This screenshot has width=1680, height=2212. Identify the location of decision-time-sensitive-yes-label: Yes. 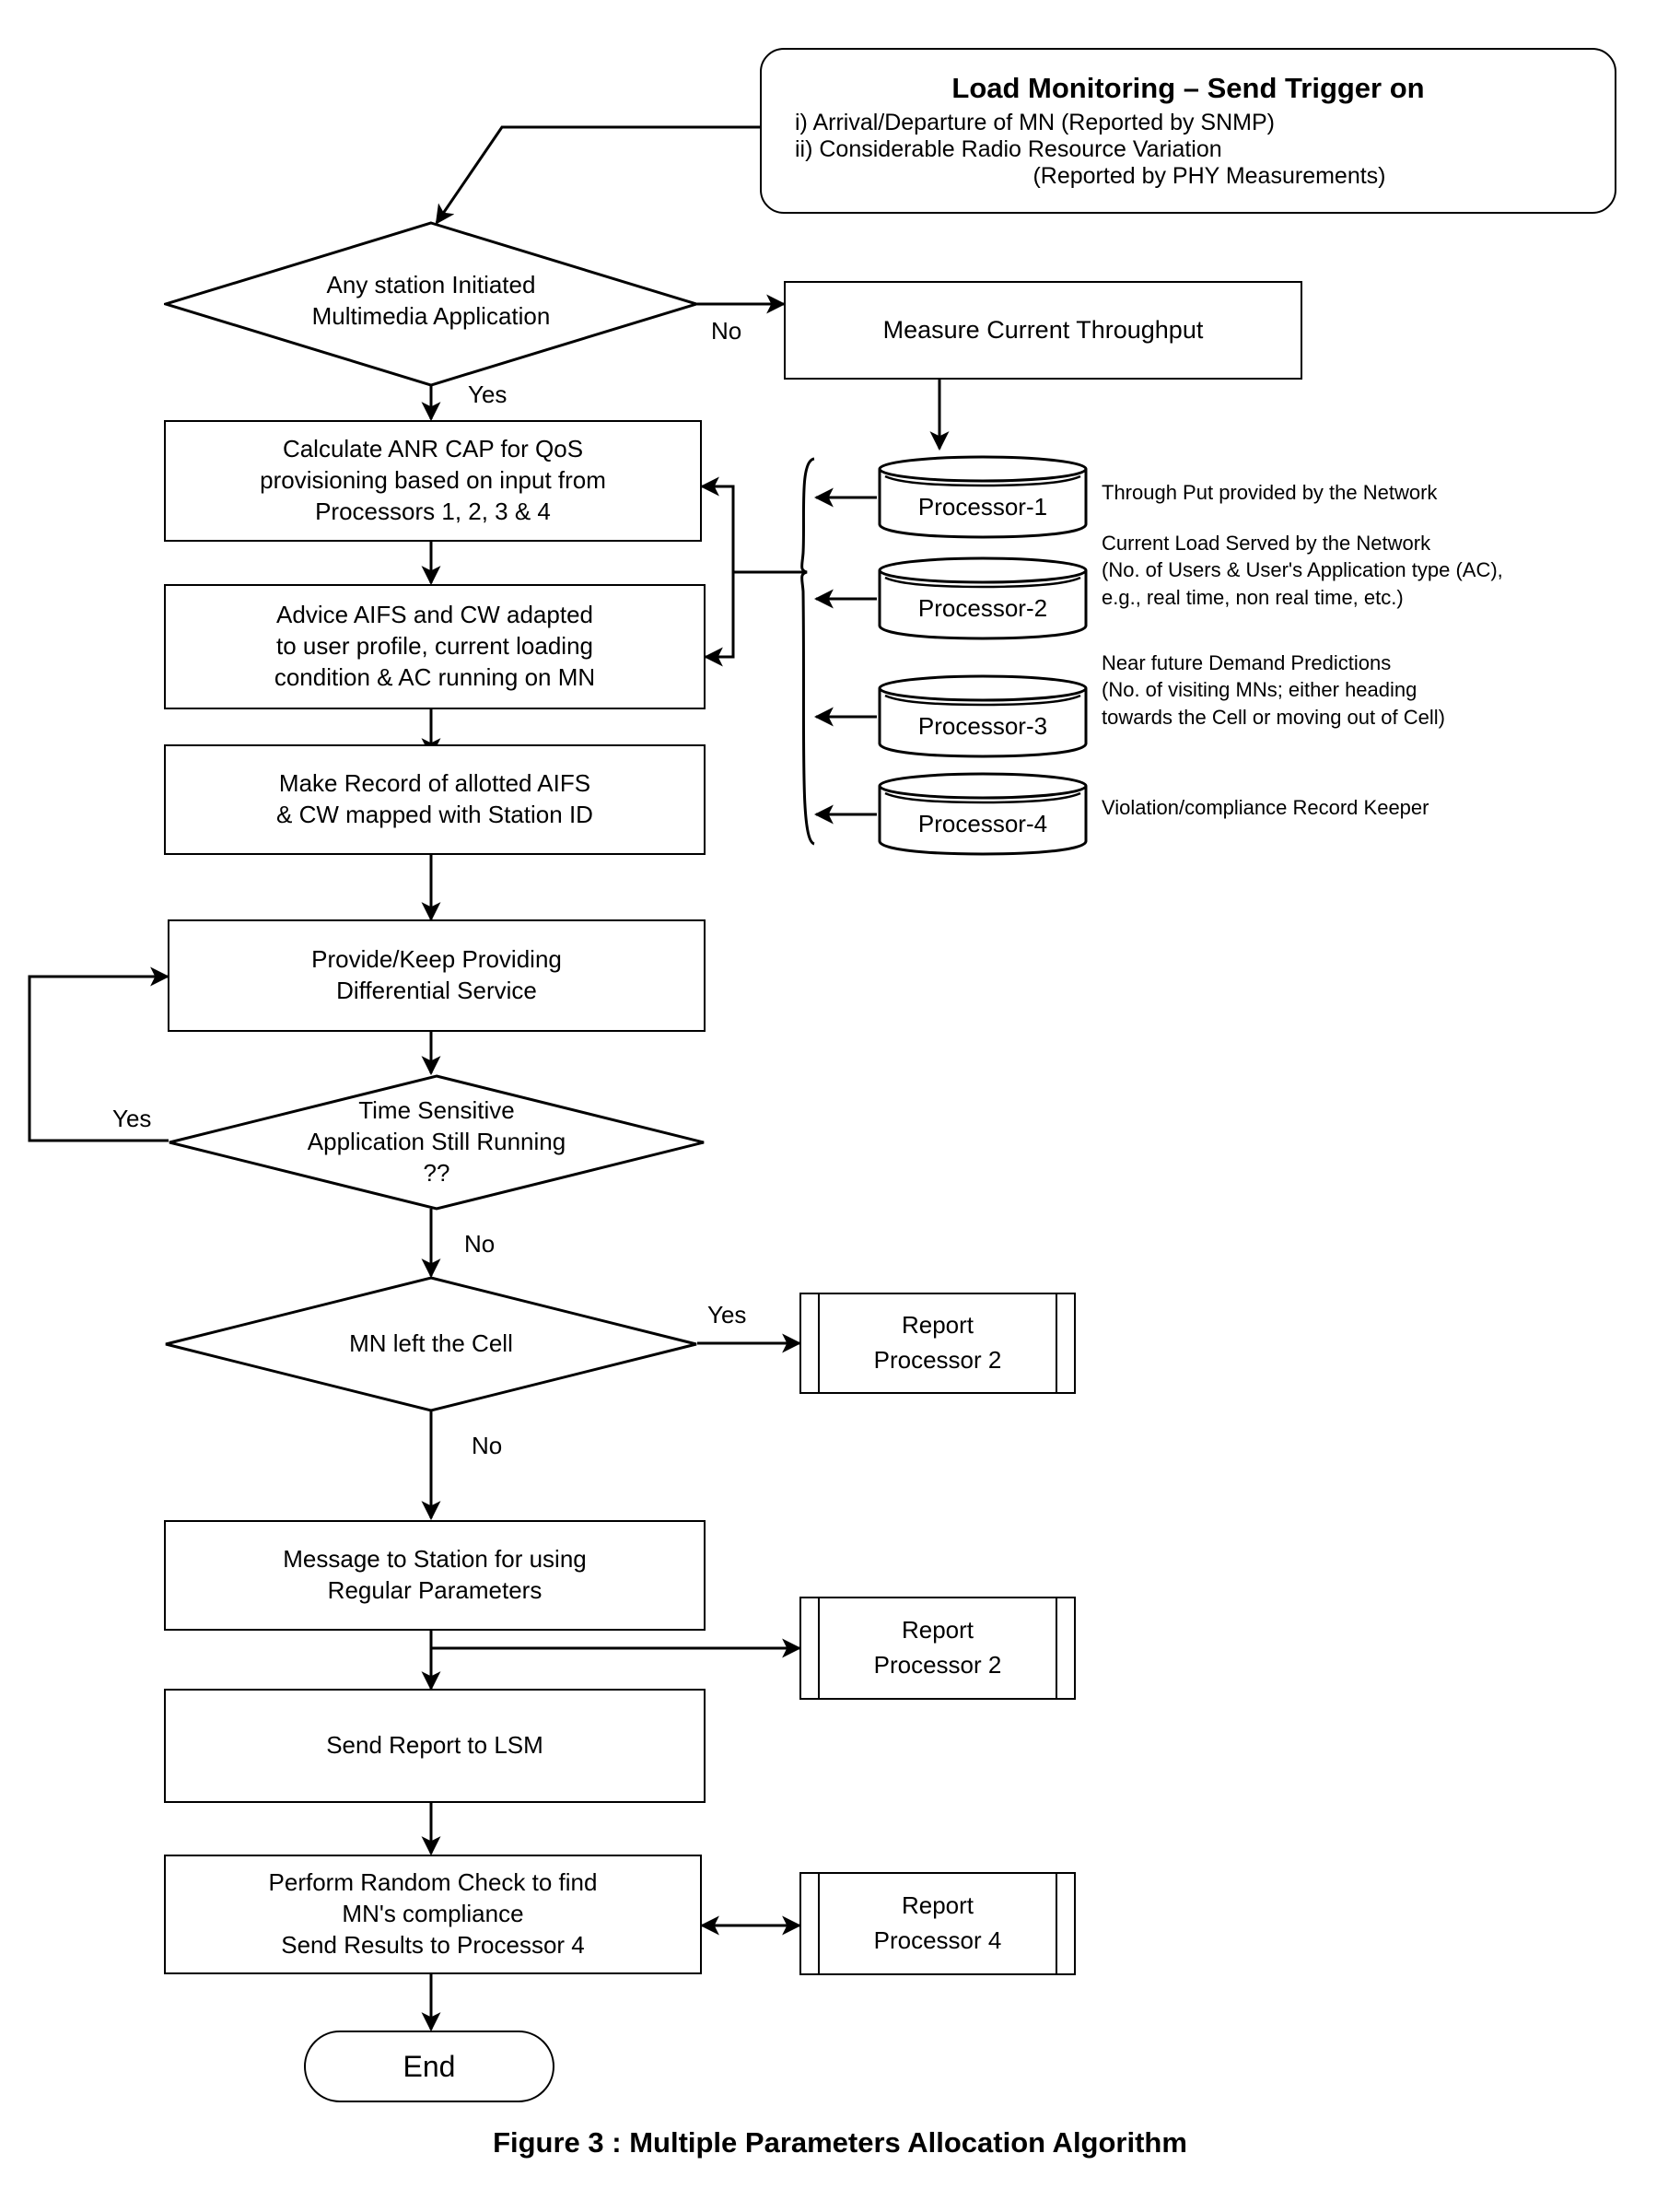
(132, 1118).